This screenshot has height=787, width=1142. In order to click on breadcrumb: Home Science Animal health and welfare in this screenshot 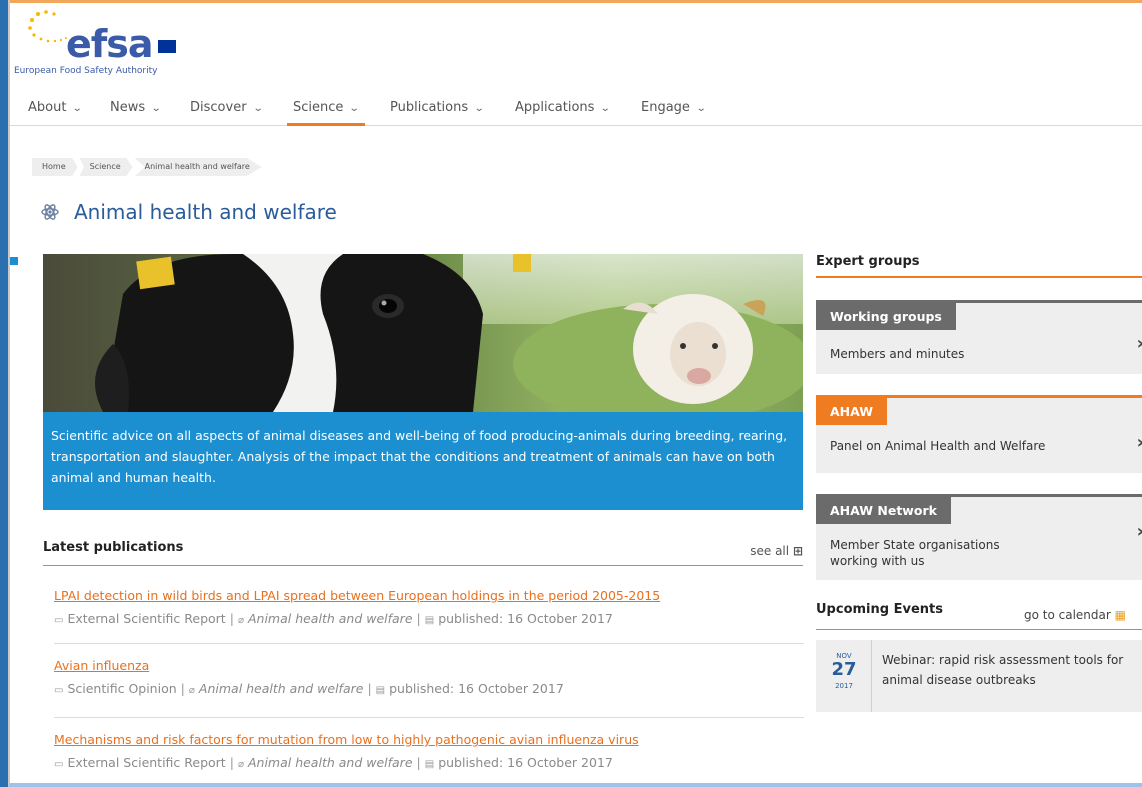, I will do `click(148, 167)`.